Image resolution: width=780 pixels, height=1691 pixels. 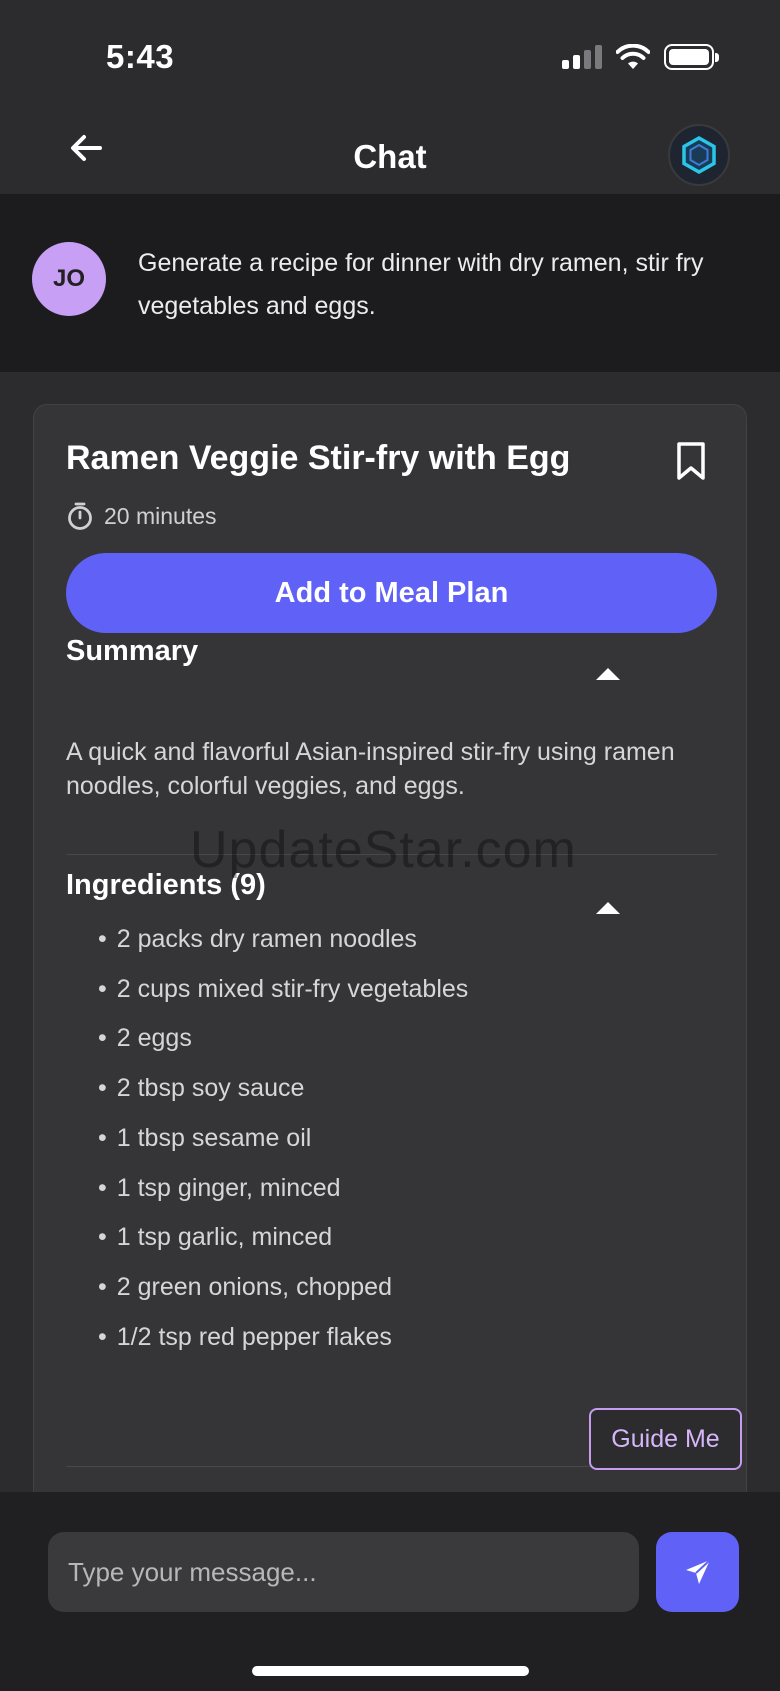 I want to click on status-icons, so click(x=640, y=57).